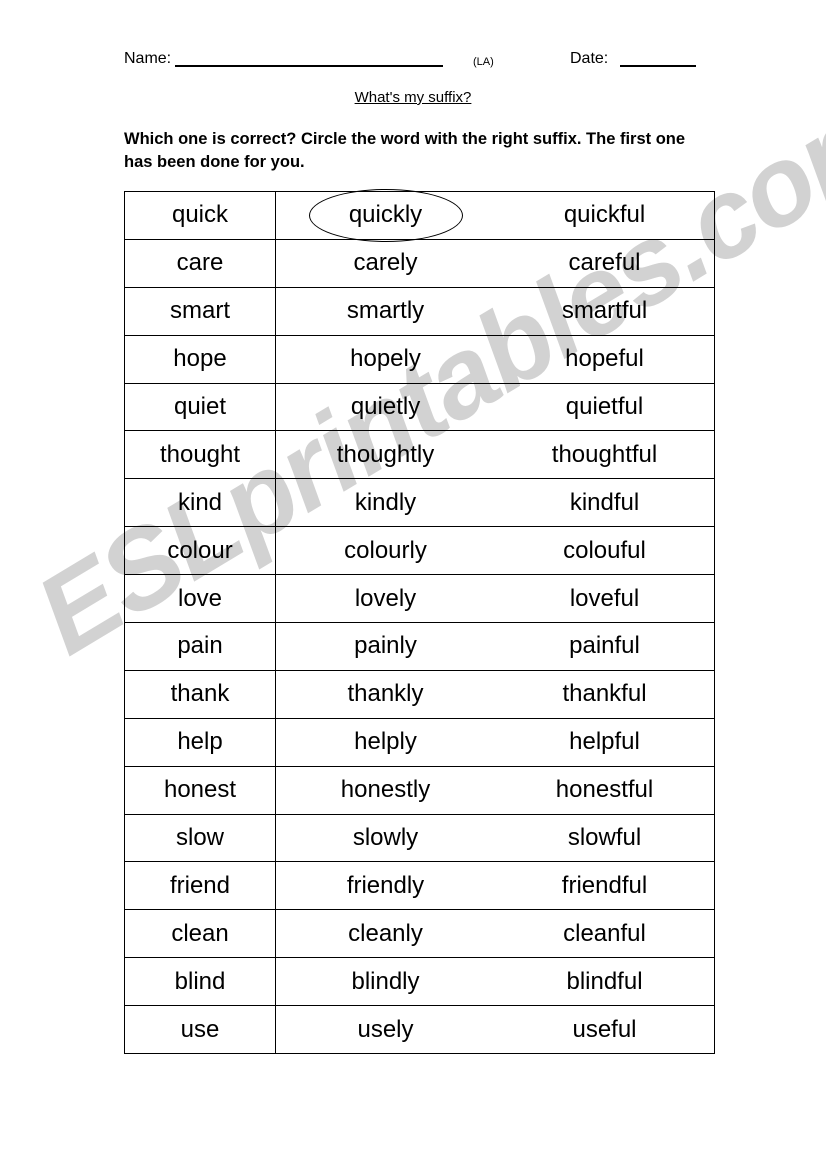  Describe the element at coordinates (605, 1030) in the screenshot. I see `cell-option-ful: useful` at that location.